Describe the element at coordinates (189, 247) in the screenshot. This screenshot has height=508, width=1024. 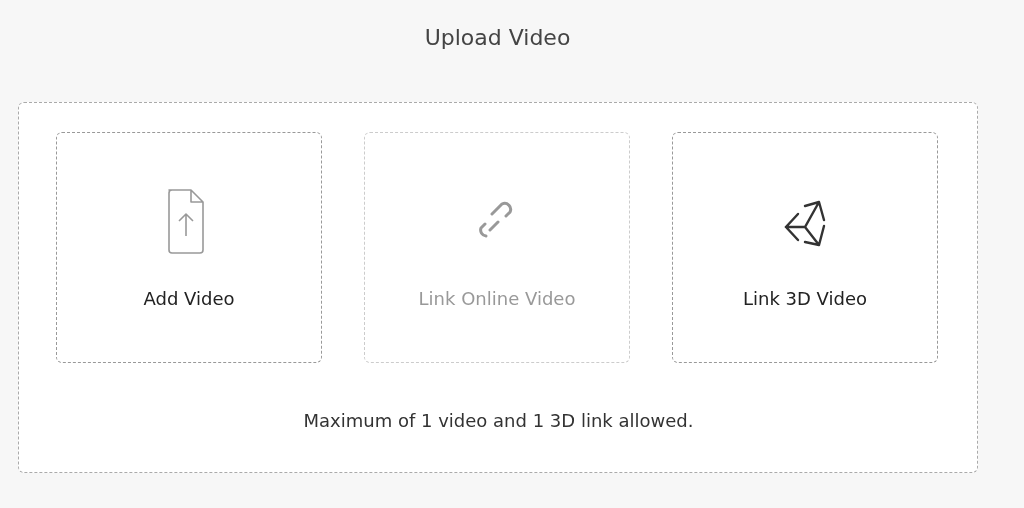
I see `option-tile: Add Video` at that location.